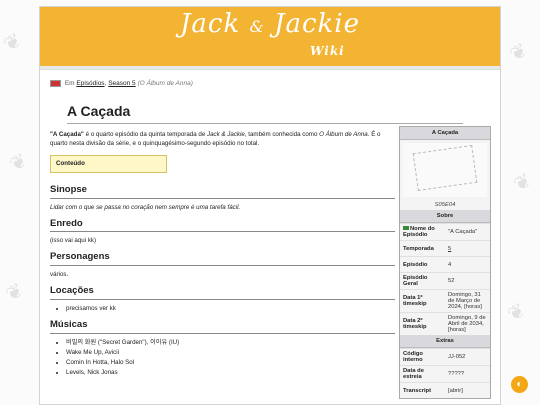 The height and width of the screenshot is (405, 540). What do you see at coordinates (445, 280) in the screenshot?
I see `infobox-row: Episódio Geral 52` at bounding box center [445, 280].